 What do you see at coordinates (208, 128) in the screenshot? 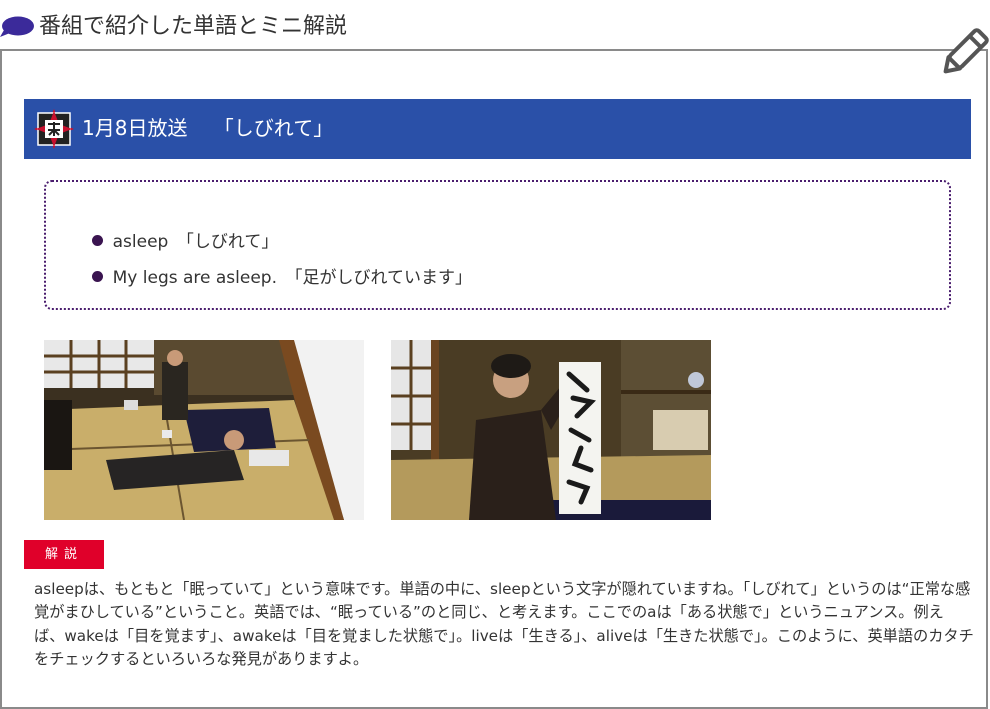
I see `episode-title: 1月8日放送 「しびれて」` at bounding box center [208, 128].